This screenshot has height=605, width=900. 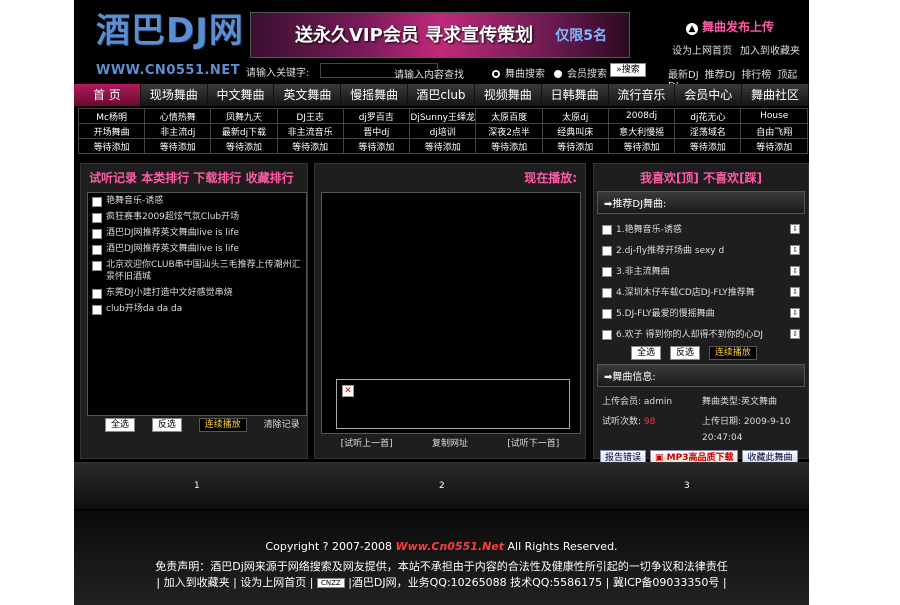 I want to click on link-latest-dj: 最新DJ, so click(x=683, y=75).